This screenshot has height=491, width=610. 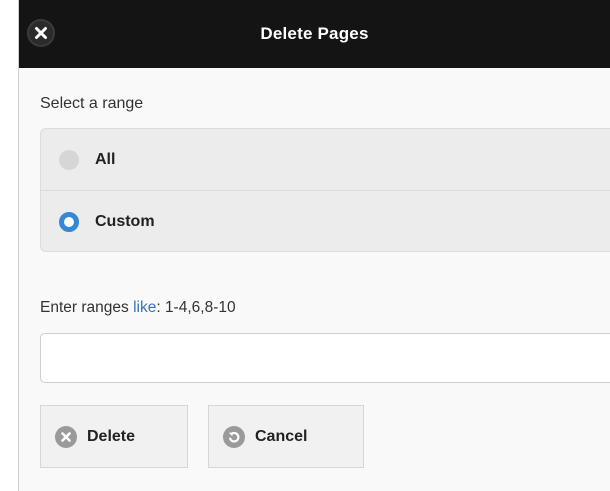 I want to click on hint-highlight: like, so click(x=145, y=307).